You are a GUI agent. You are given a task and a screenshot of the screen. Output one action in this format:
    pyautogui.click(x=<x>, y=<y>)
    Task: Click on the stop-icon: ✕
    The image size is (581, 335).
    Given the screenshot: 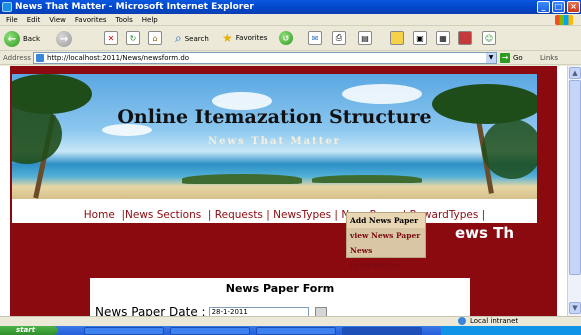 What is the action you would take?
    pyautogui.click(x=111, y=38)
    